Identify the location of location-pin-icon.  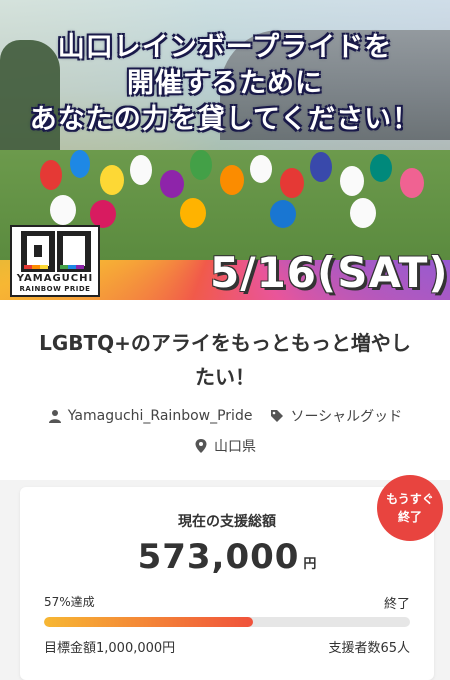
(201, 446).